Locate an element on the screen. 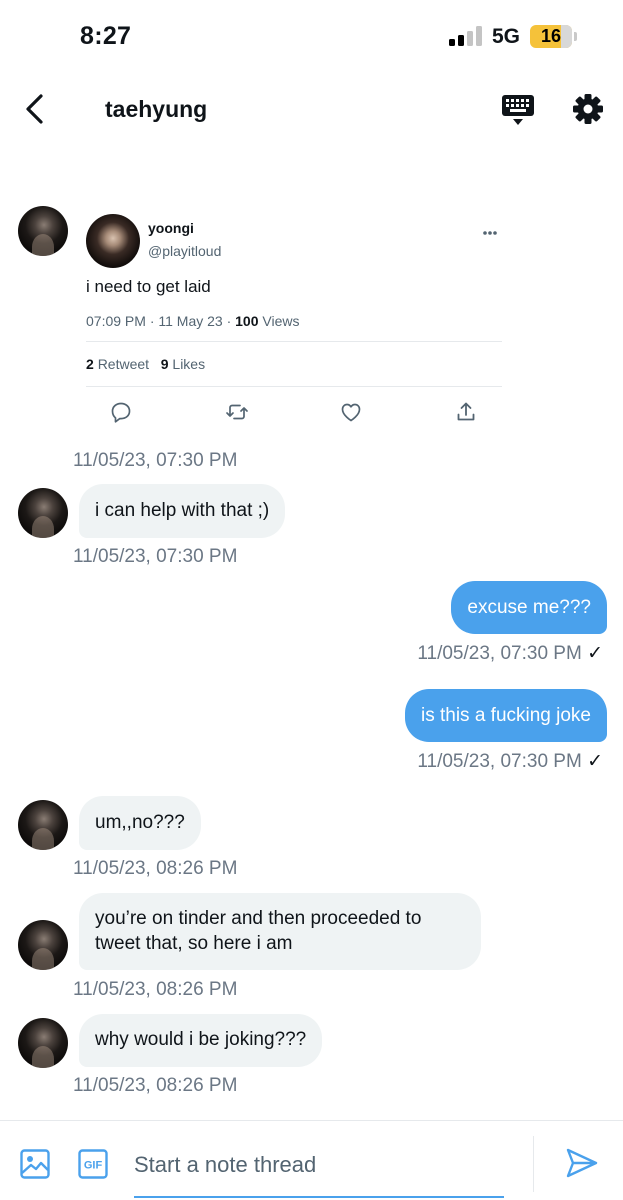 Image resolution: width=623 pixels, height=1200 pixels. tweet-meta: 07:09 PM · 11 May 23 · 100 Views is located at coordinates (192, 321).